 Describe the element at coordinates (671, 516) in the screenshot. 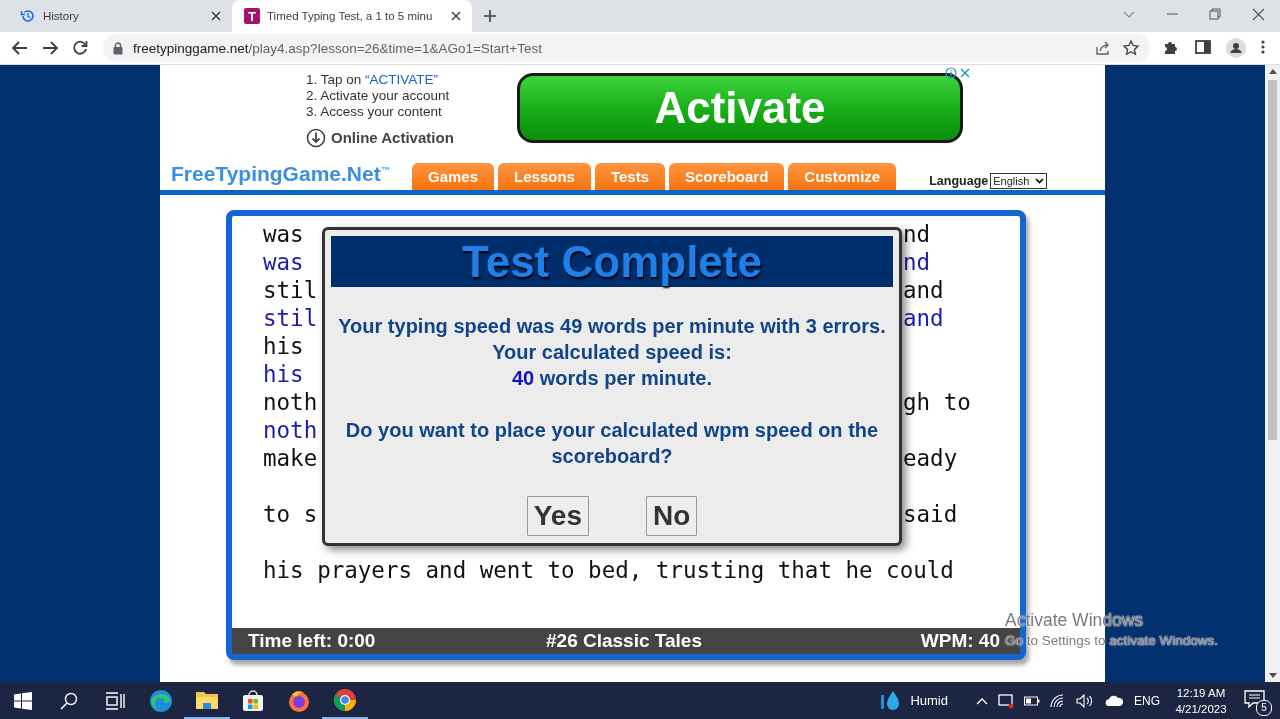

I see `dialog-button: No` at that location.